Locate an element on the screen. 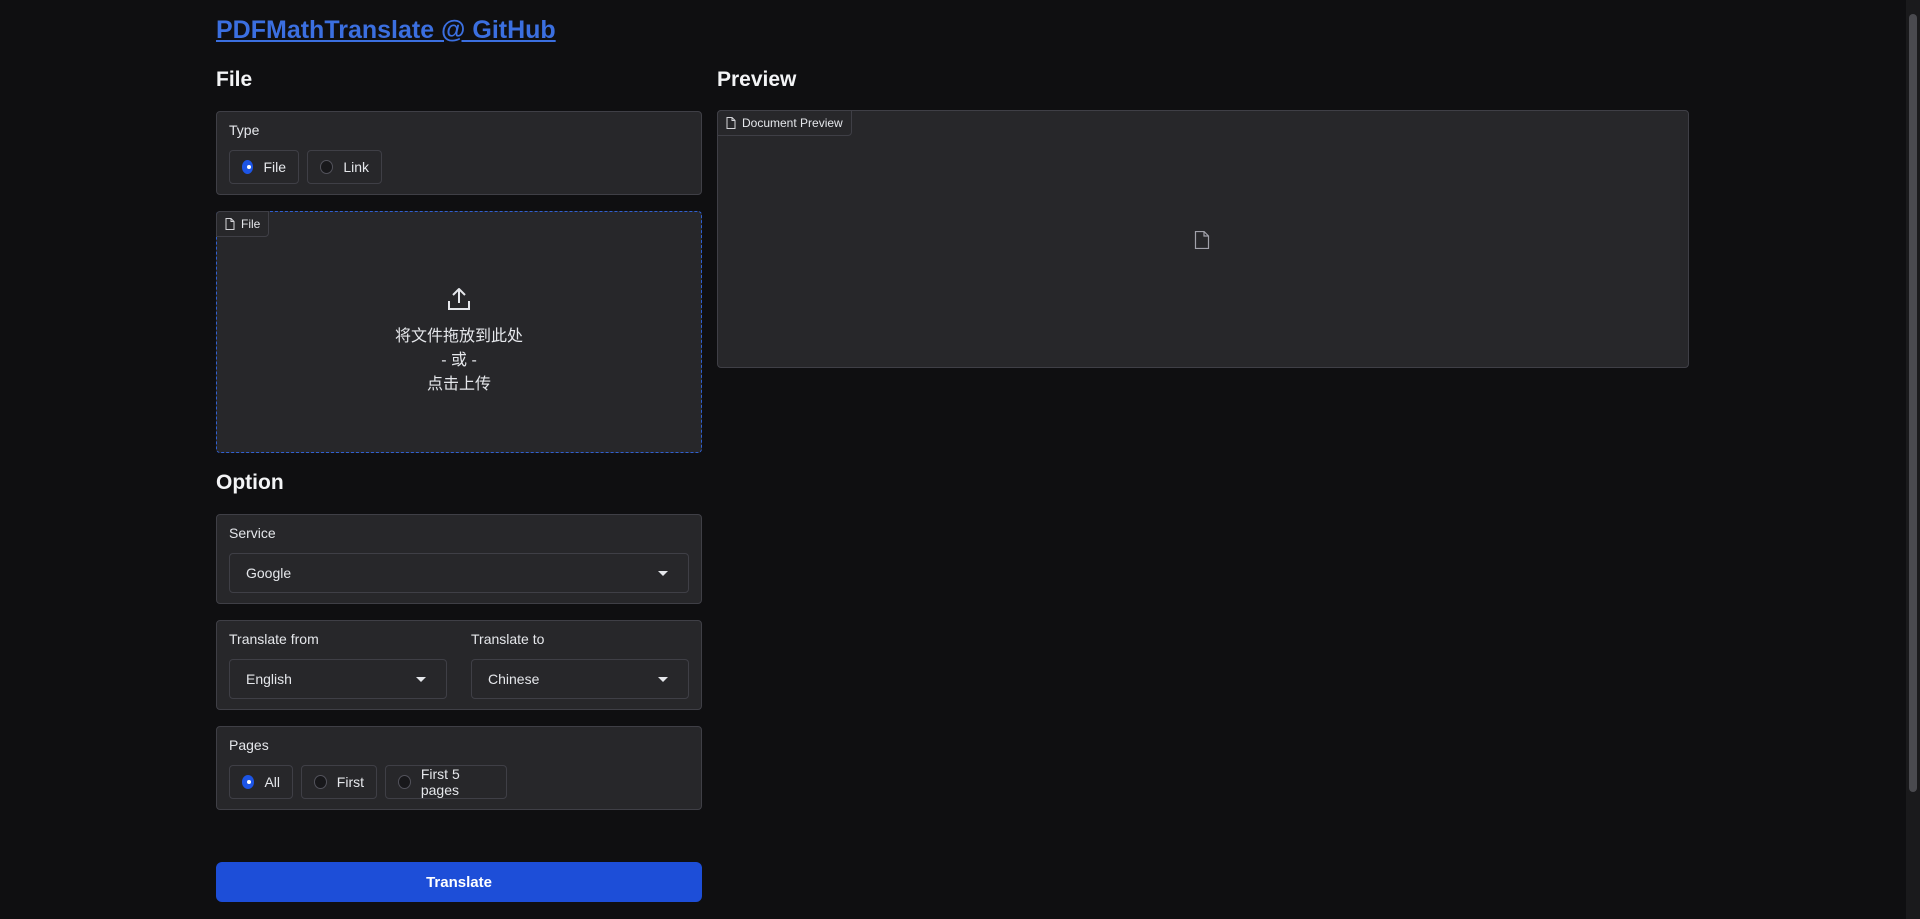 The height and width of the screenshot is (919, 1920). document-preview-panel: Document Preview is located at coordinates (1203, 239).